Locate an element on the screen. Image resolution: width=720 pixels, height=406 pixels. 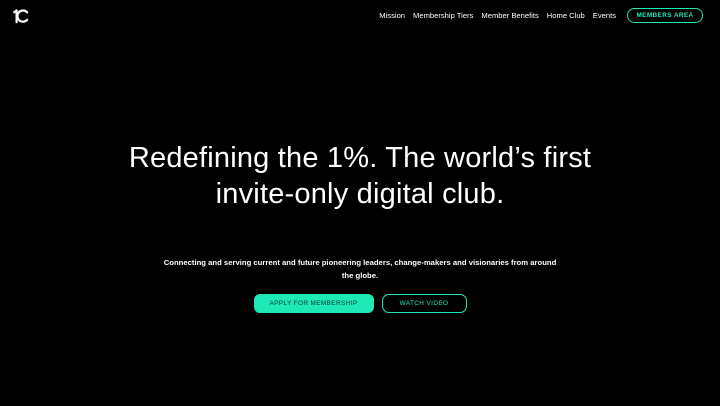
nav-link-membership-tiers: Membership Tiers is located at coordinates (443, 15).